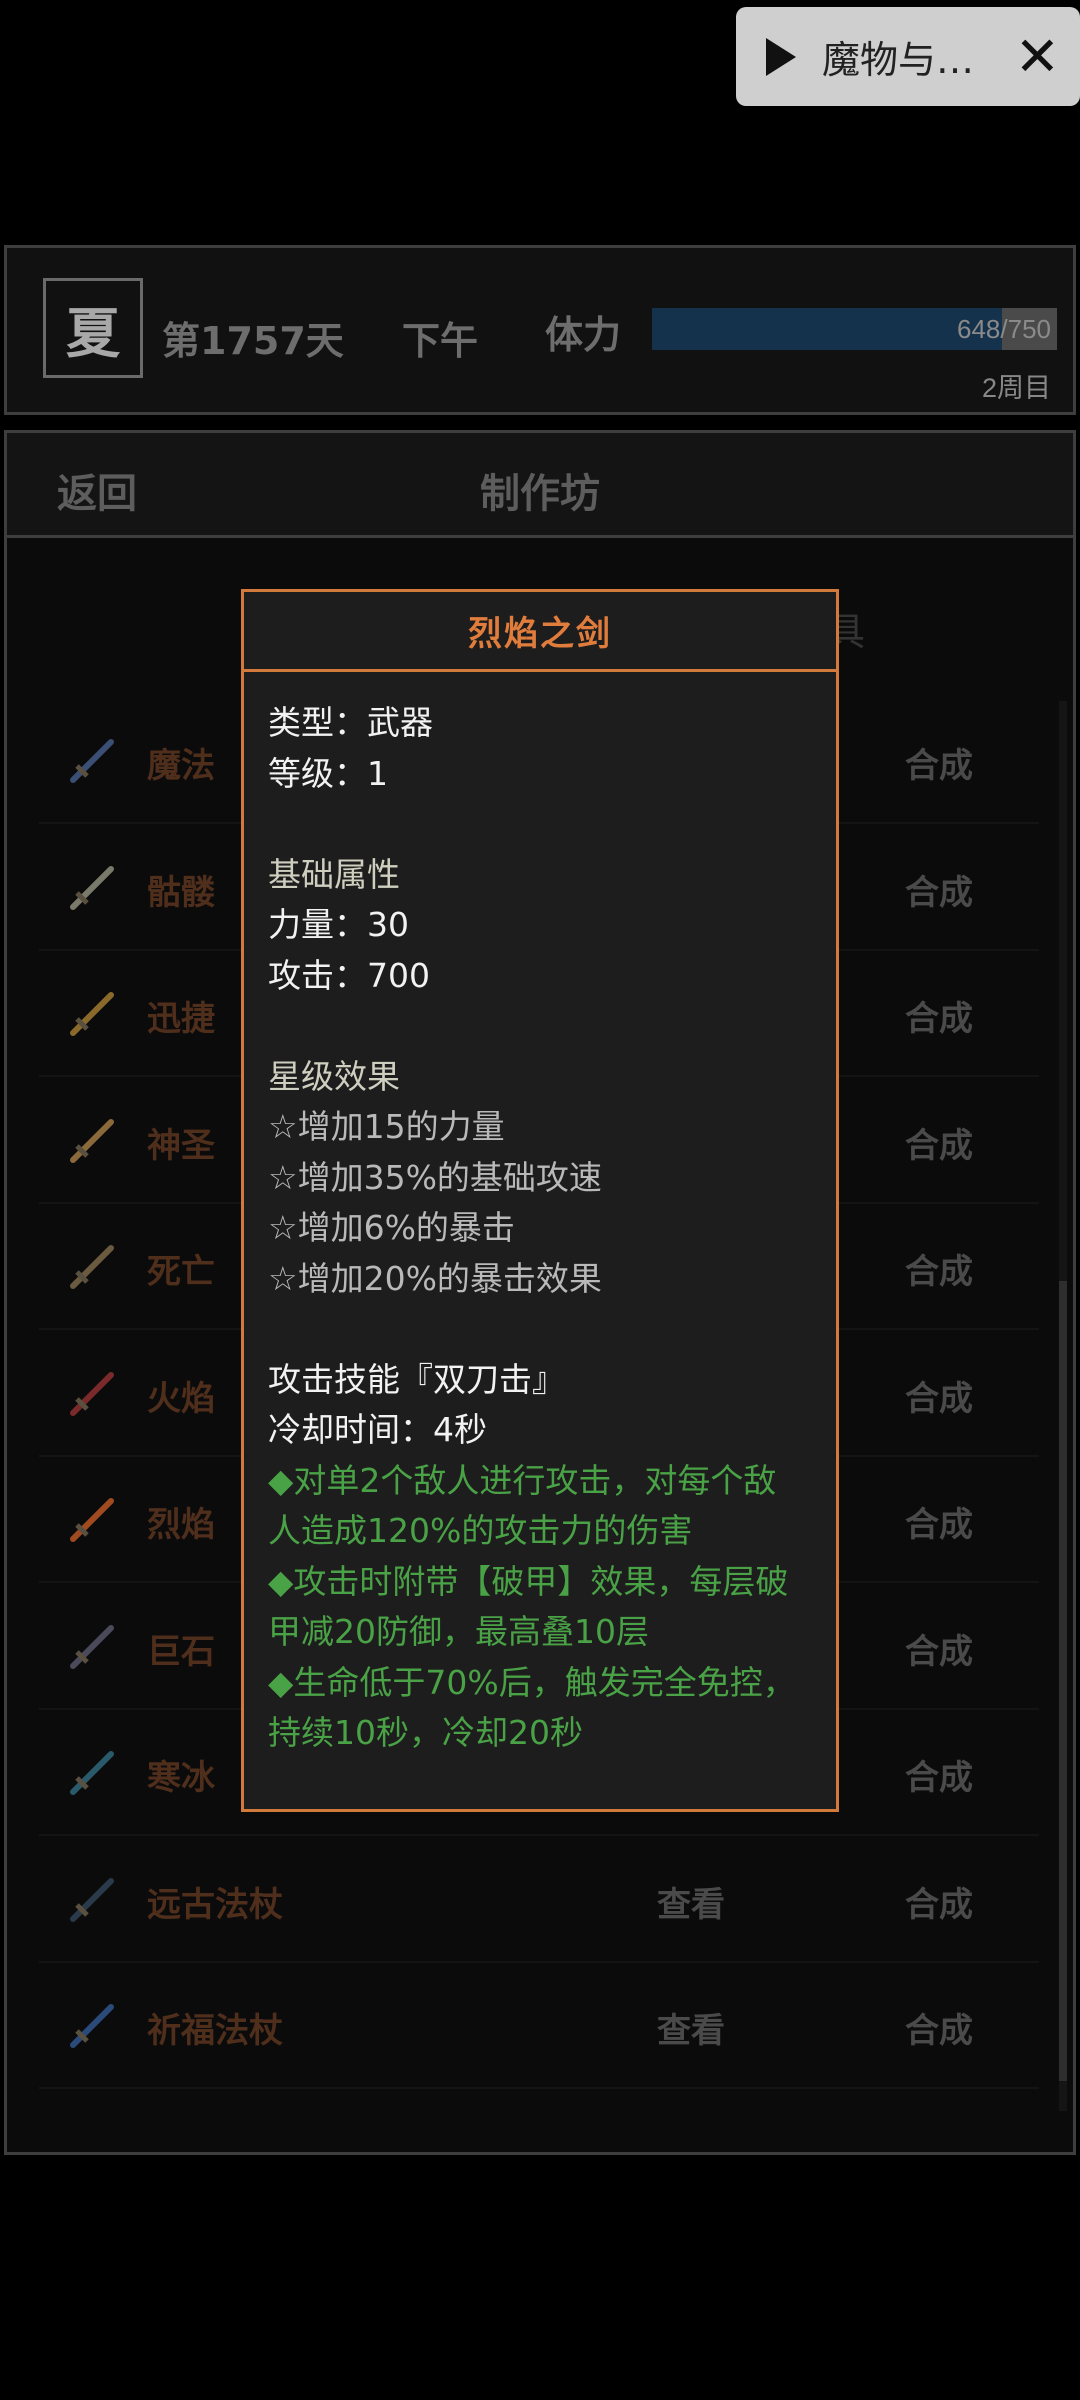 The image size is (1080, 2400). I want to click on tooltip-line: 类型：武器, so click(350, 722).